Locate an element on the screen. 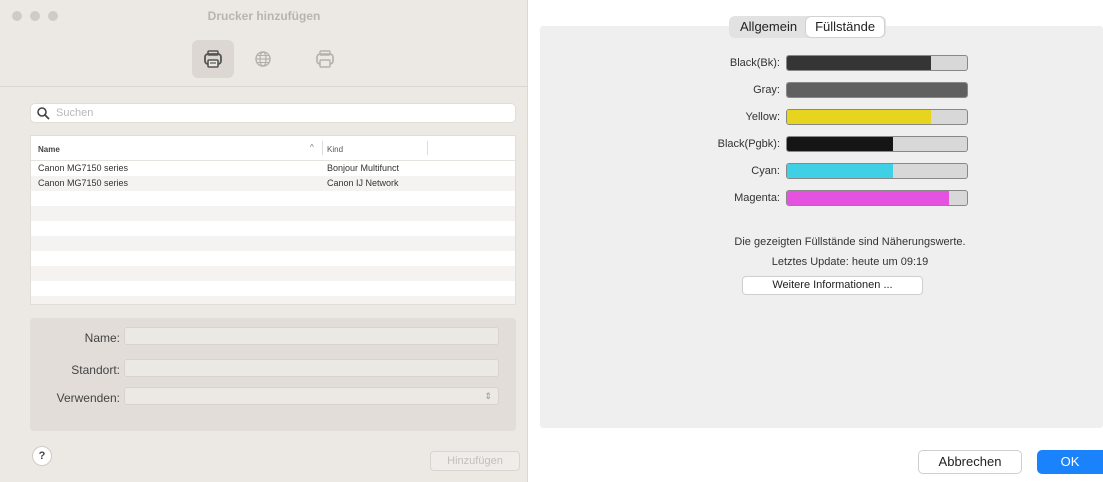 The width and height of the screenshot is (1103, 482). use-label: Verwenden: is located at coordinates (88, 398).